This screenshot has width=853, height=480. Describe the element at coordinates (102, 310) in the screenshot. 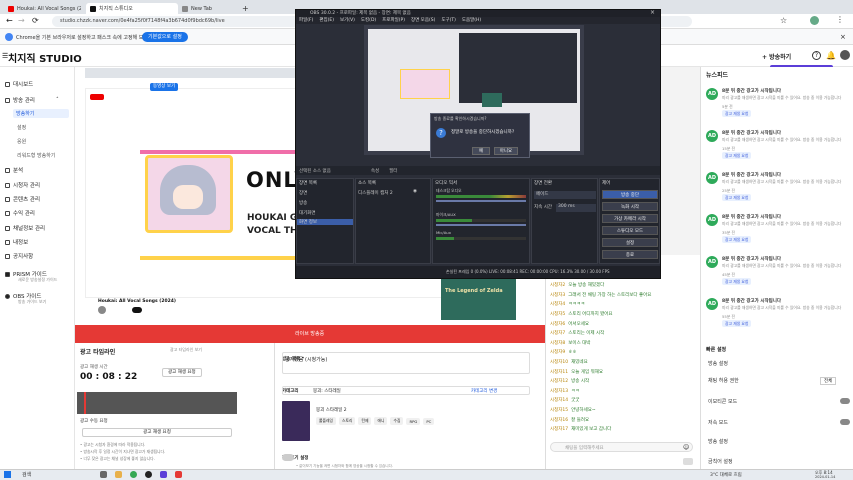

I see `channel-avatar` at that location.